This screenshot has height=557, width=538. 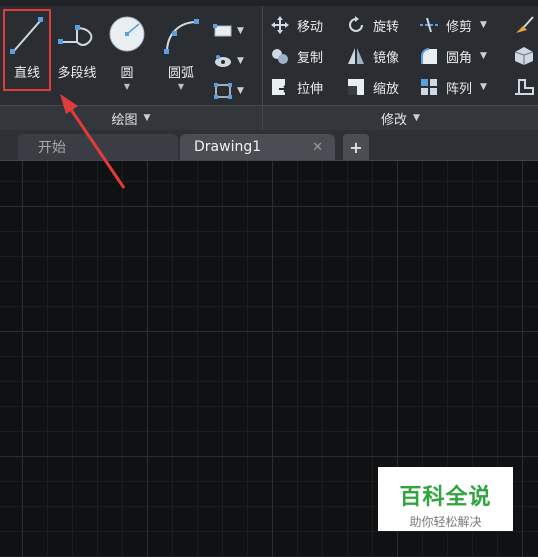 I want to click on arc-icon, so click(x=181, y=36).